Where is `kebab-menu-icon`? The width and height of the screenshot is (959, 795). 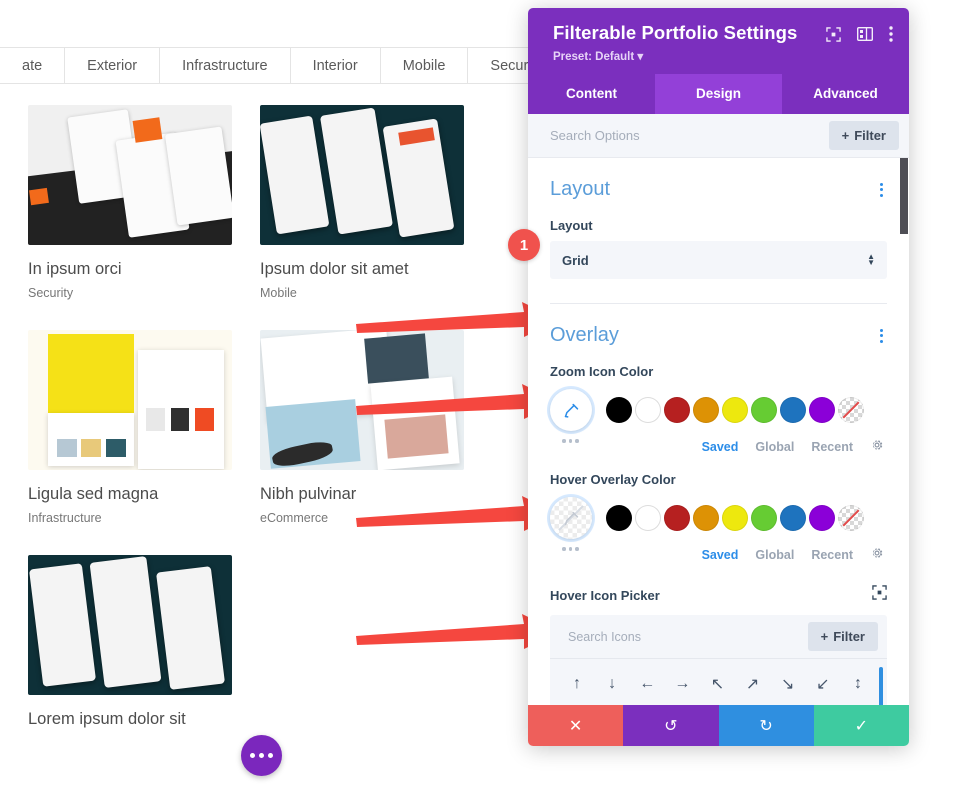 kebab-menu-icon is located at coordinates (891, 34).